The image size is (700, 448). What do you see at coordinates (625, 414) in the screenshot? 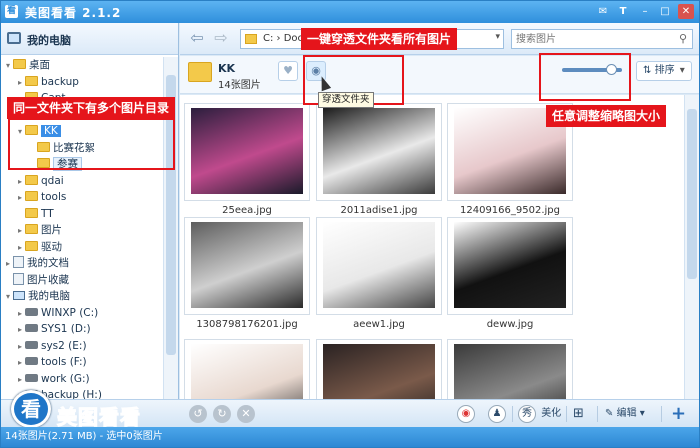
I see `edit-button: ✎ 编辑 ▾` at bounding box center [625, 414].